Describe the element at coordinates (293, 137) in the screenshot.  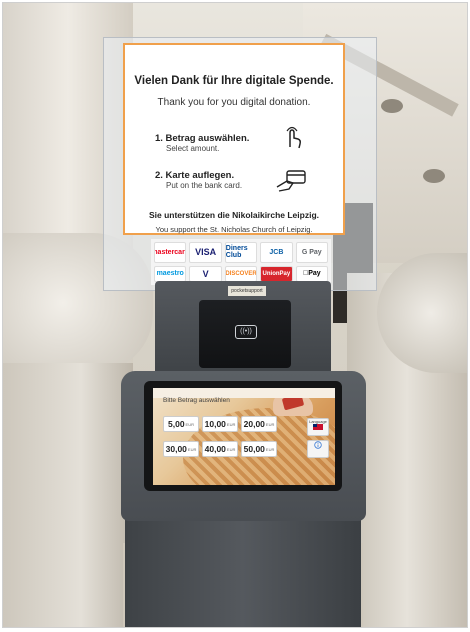
I see `finger-tap-icon` at that location.